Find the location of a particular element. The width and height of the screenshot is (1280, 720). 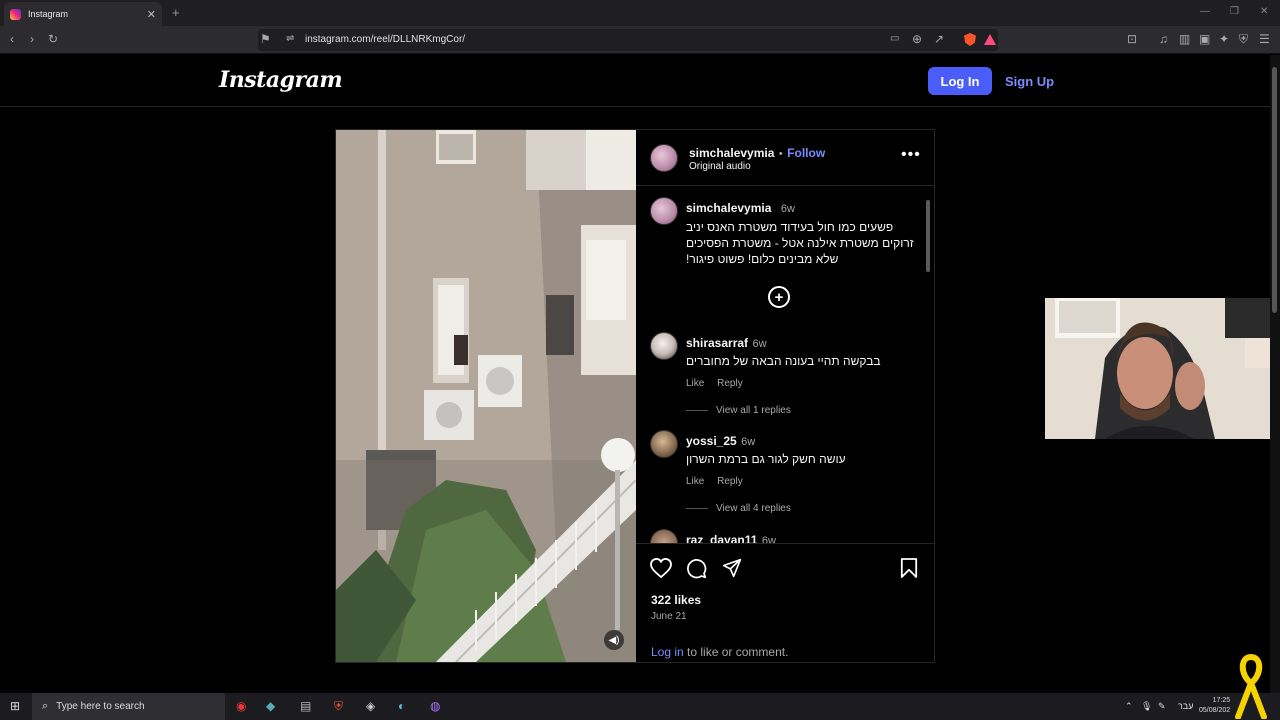

taskbar-search: ⌕ Type here to search is located at coordinates (128, 706).